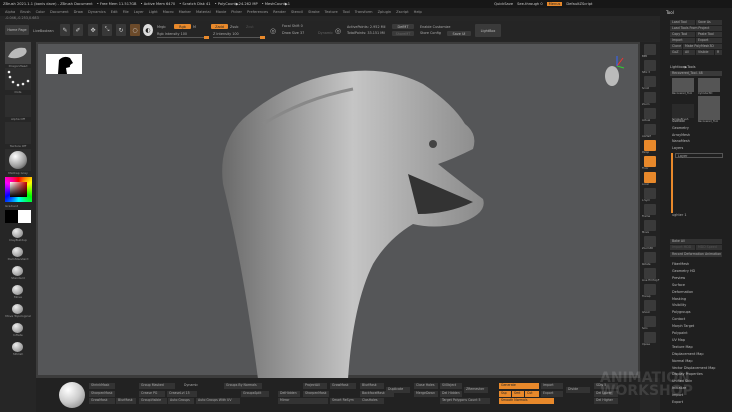 The height and width of the screenshot is (412, 732). What do you see at coordinates (650, 113) in the screenshot?
I see `shelf-button-actual` at bounding box center [650, 113].